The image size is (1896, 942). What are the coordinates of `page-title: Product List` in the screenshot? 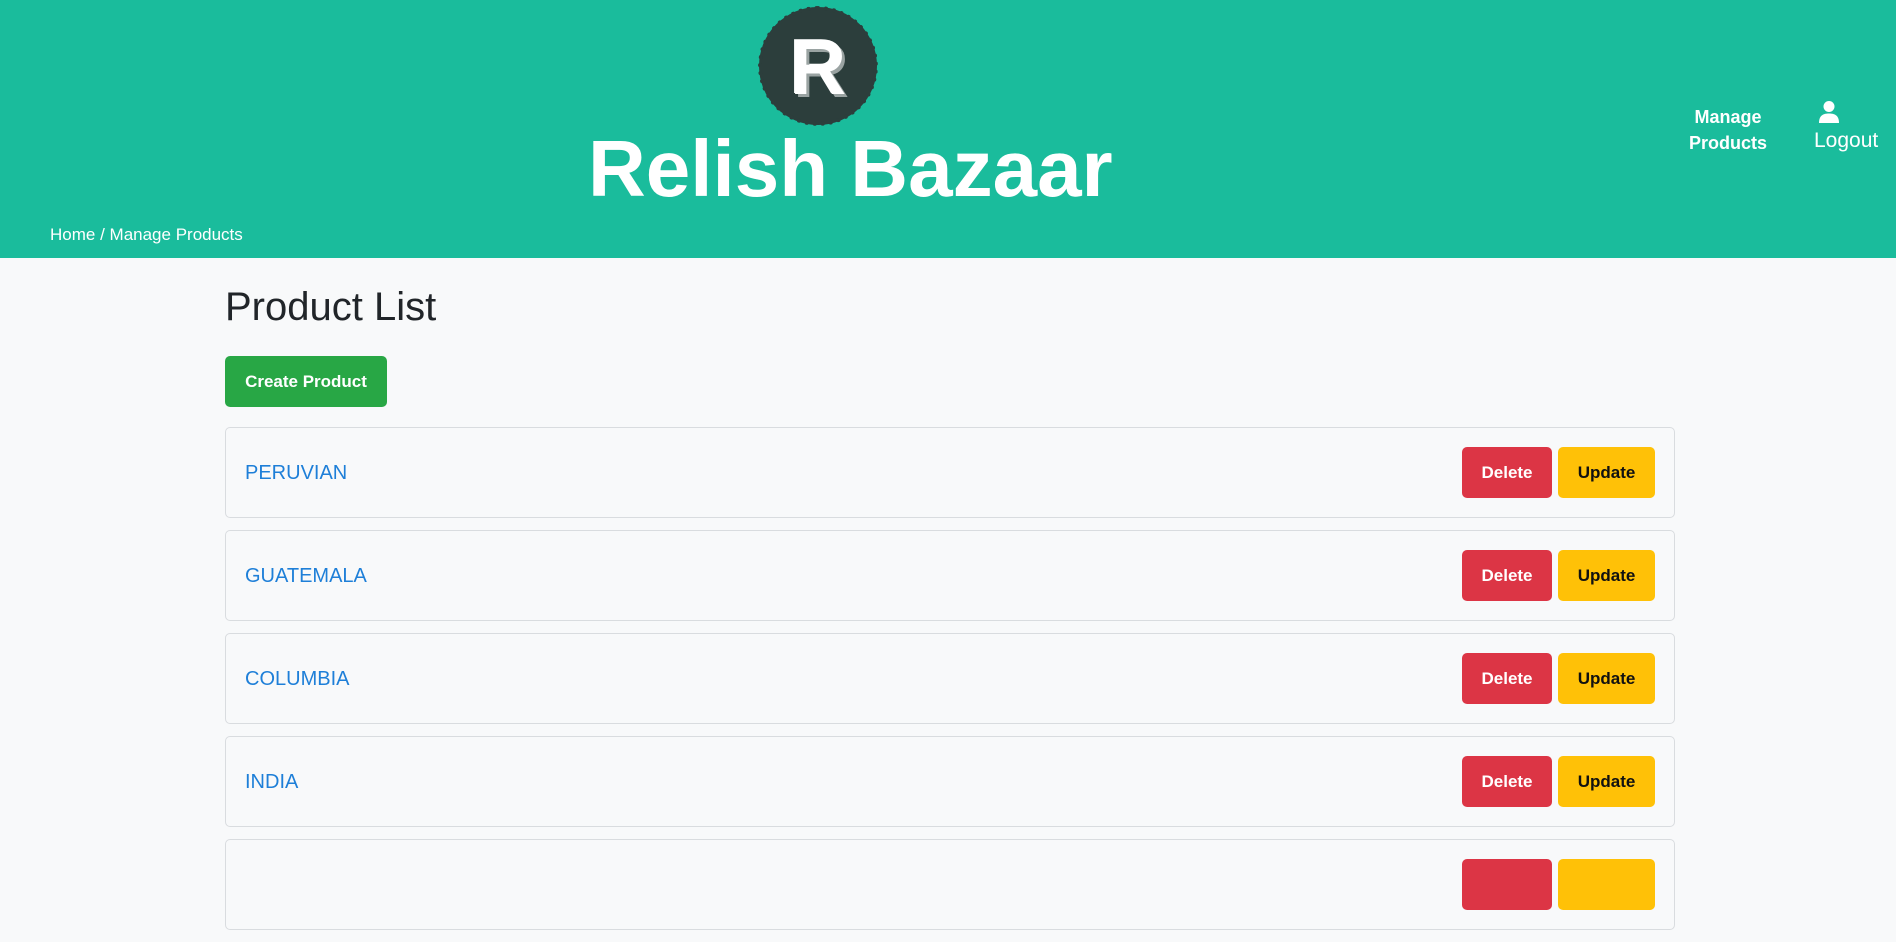 It's located at (331, 307).